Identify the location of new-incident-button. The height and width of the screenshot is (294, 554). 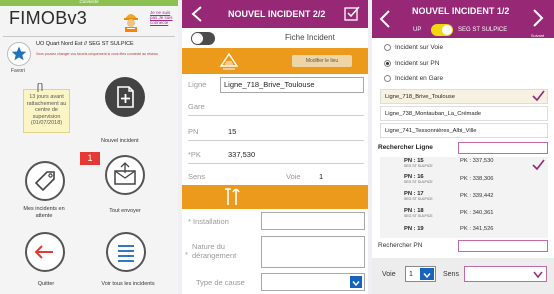
(125, 97).